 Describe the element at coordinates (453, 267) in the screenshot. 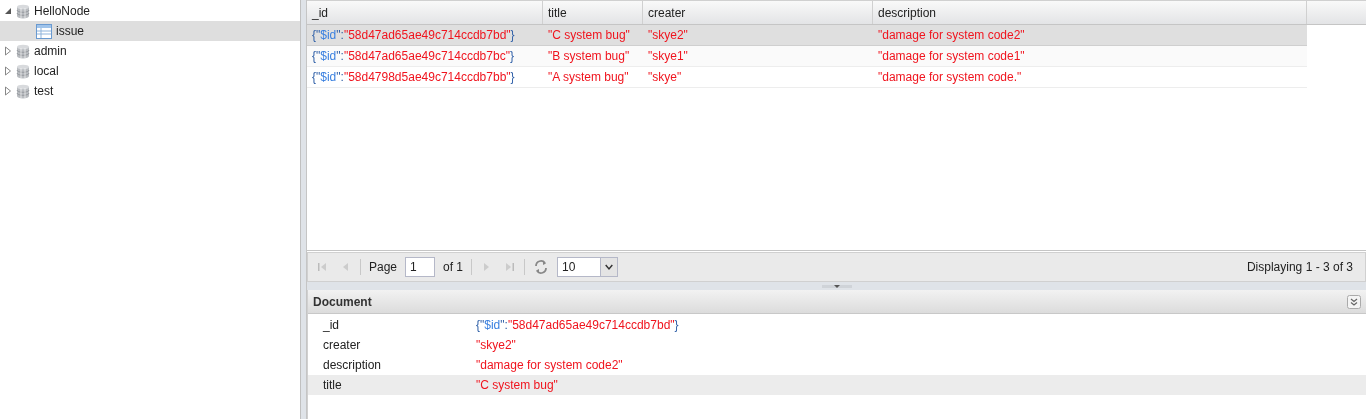

I see `page-count-label: of 1` at that location.